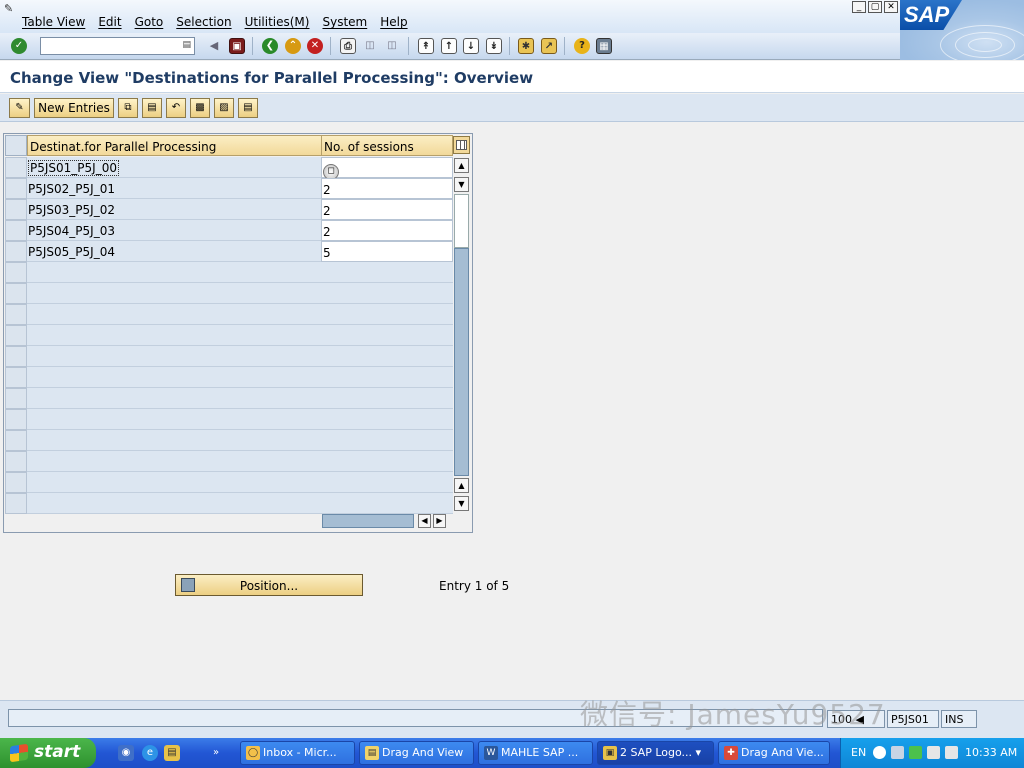  Describe the element at coordinates (875, 7) in the screenshot. I see `restore-icon: ▢` at that location.